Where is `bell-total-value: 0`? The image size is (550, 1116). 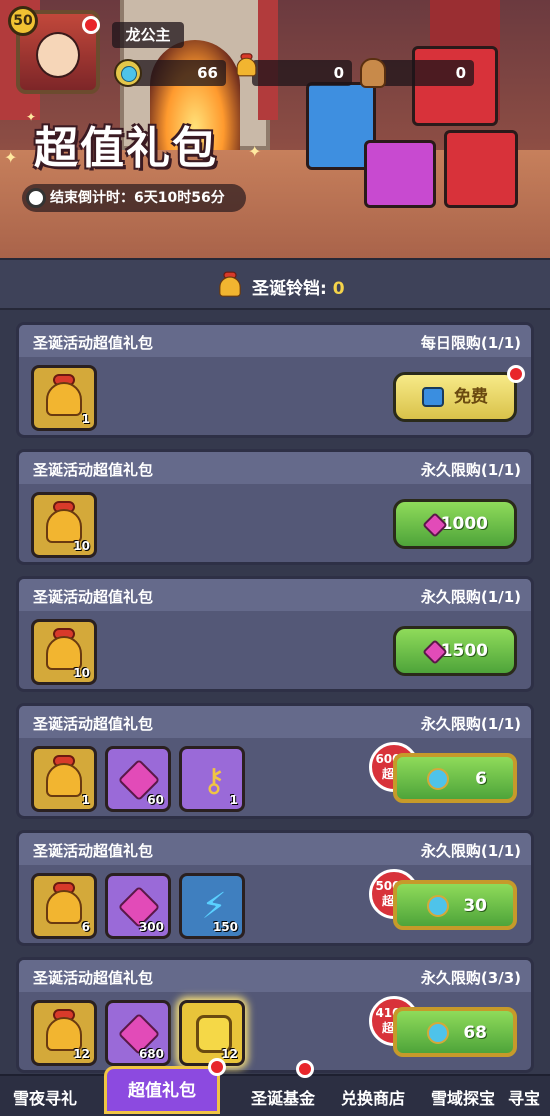 bell-total-value: 0 is located at coordinates (338, 289).